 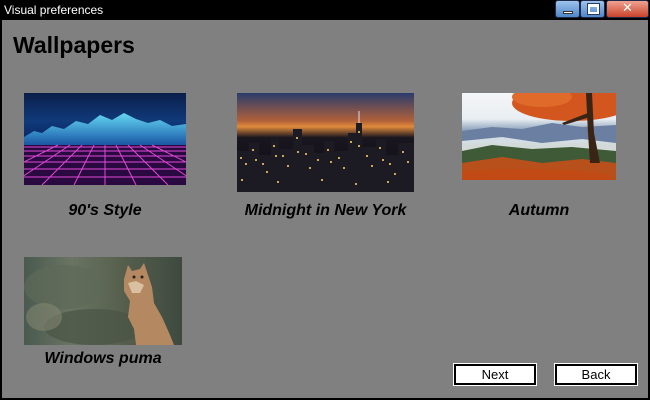 What do you see at coordinates (325, 10) in the screenshot?
I see `title-bar: Visual preferences ✕` at bounding box center [325, 10].